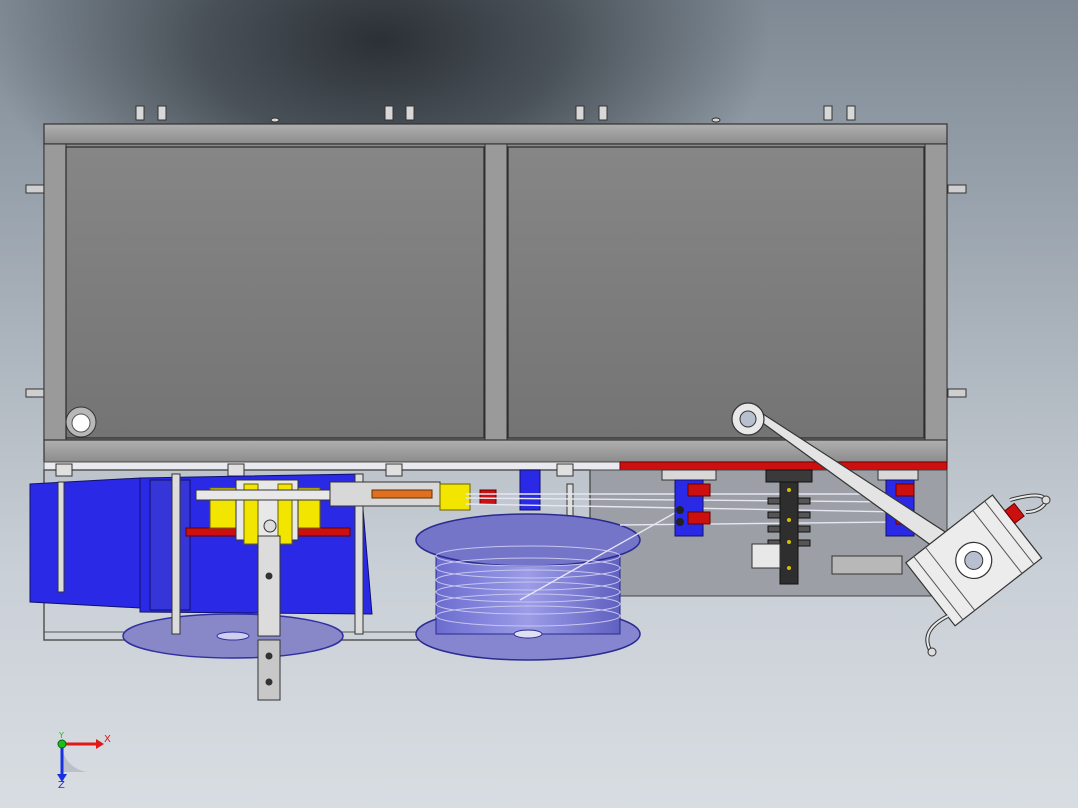  I want to click on y-axis-dot, so click(62, 744).